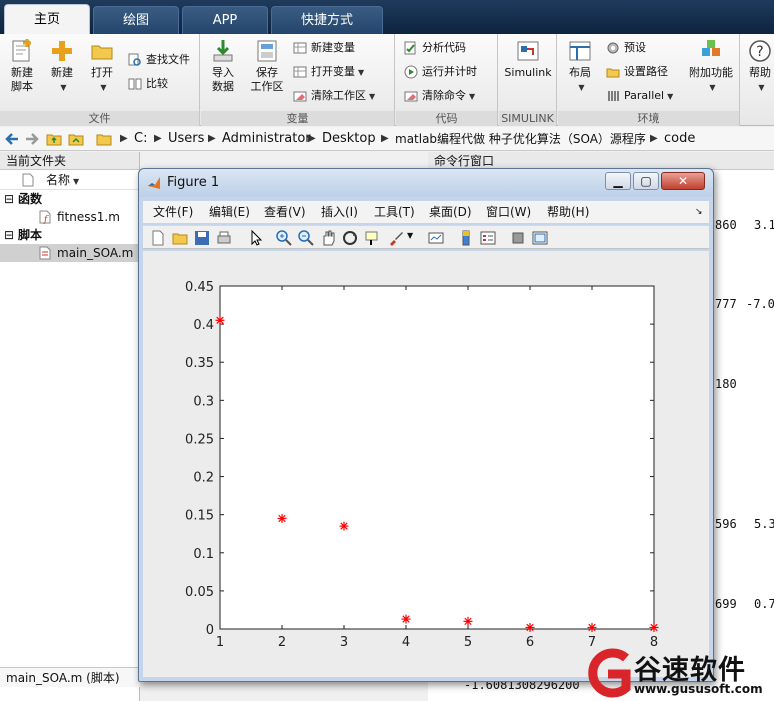 This screenshot has width=774, height=701. Describe the element at coordinates (300, 48) in the screenshot. I see `new-variable-icon` at that location.